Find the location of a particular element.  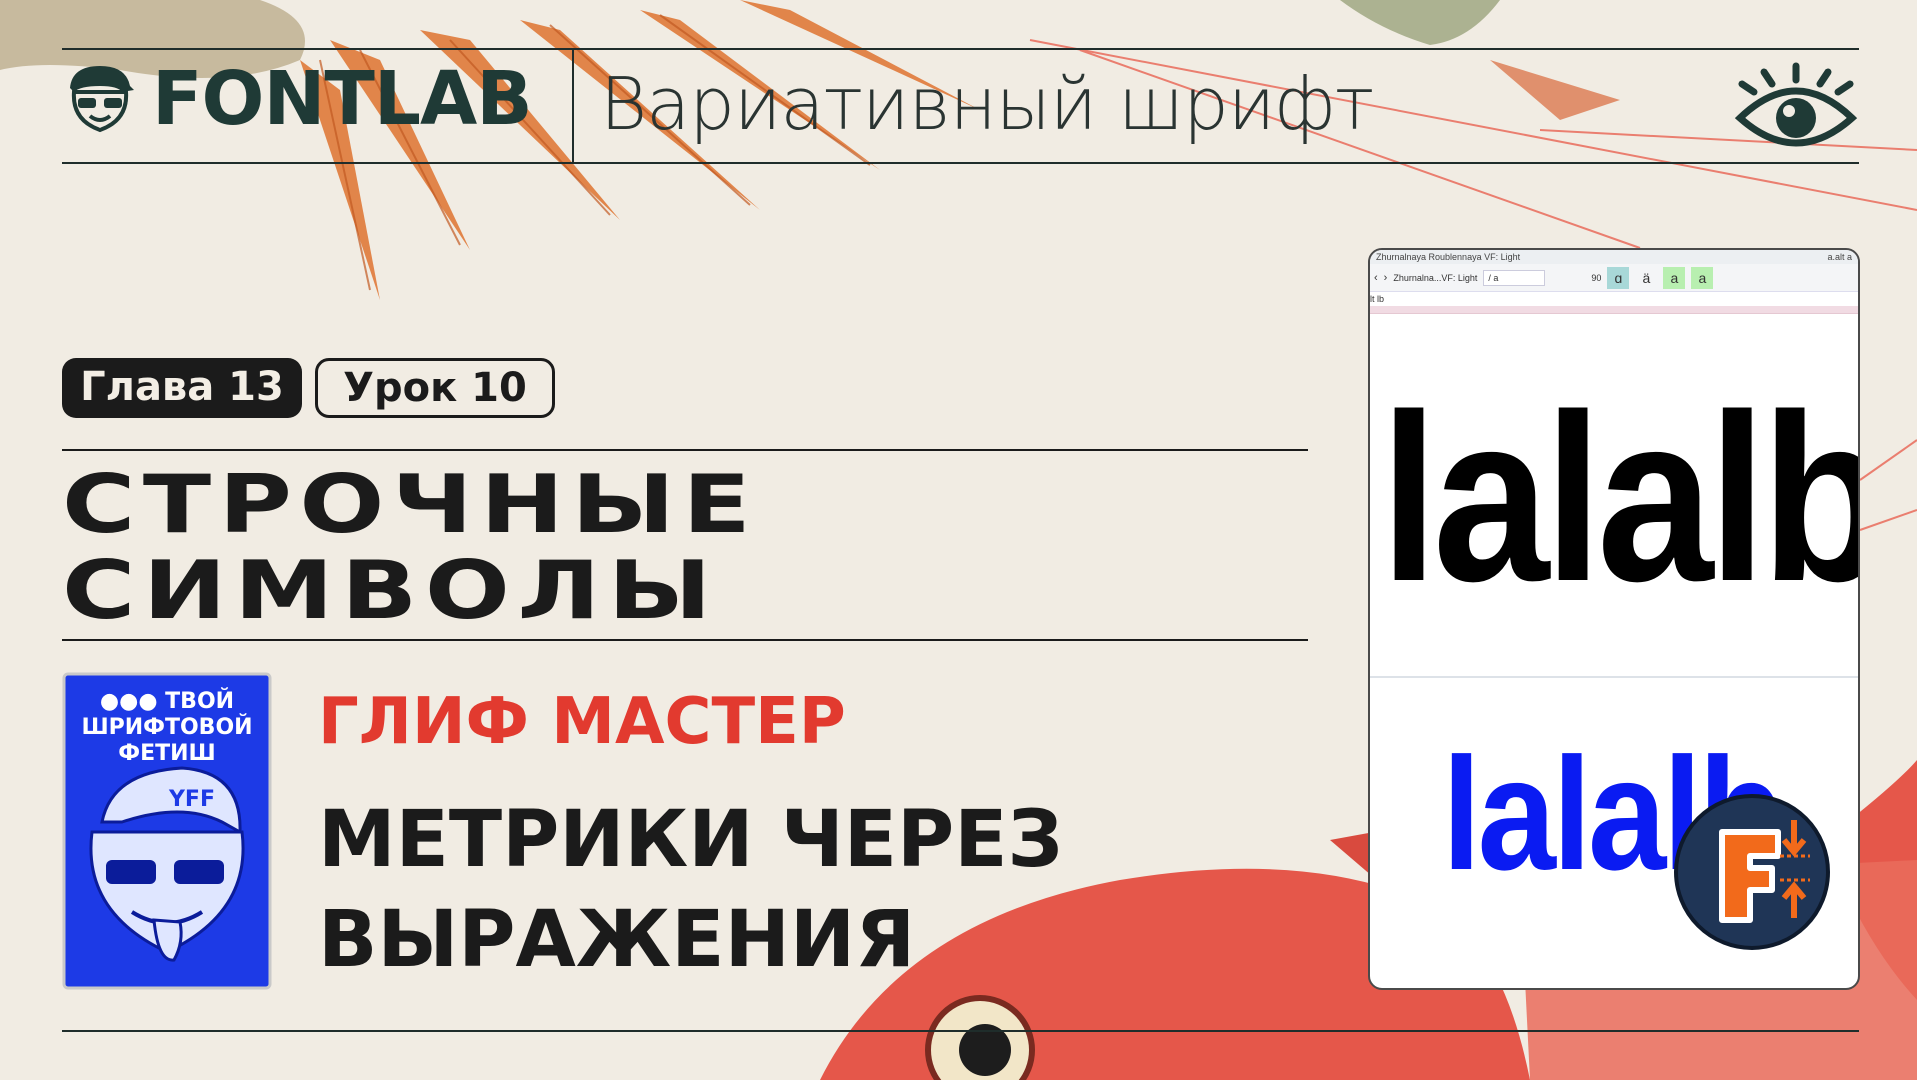

sticker-line3: ФЕТИШ is located at coordinates (166, 753).